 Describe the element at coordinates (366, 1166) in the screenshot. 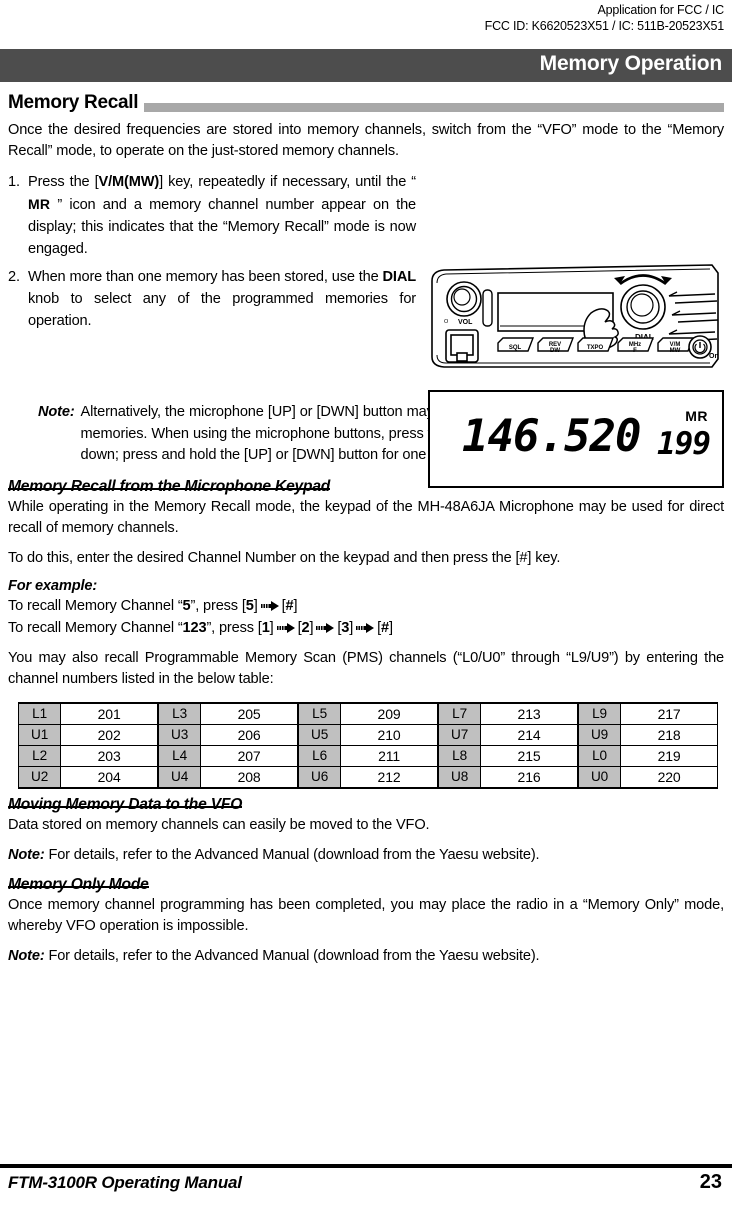

I see `footer-rule` at that location.